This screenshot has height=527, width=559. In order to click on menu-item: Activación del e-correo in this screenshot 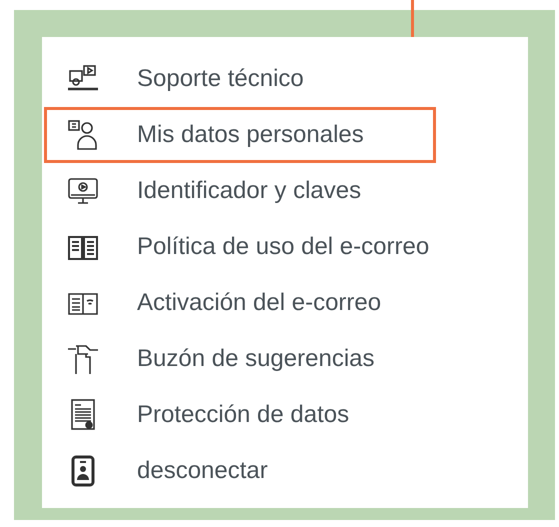, I will do `click(240, 303)`.